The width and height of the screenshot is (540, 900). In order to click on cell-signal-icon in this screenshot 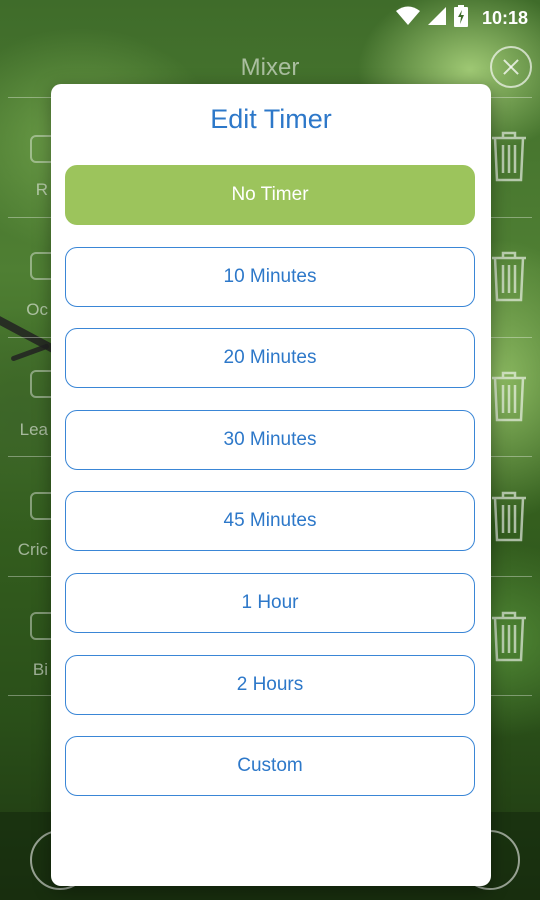, I will do `click(436, 18)`.